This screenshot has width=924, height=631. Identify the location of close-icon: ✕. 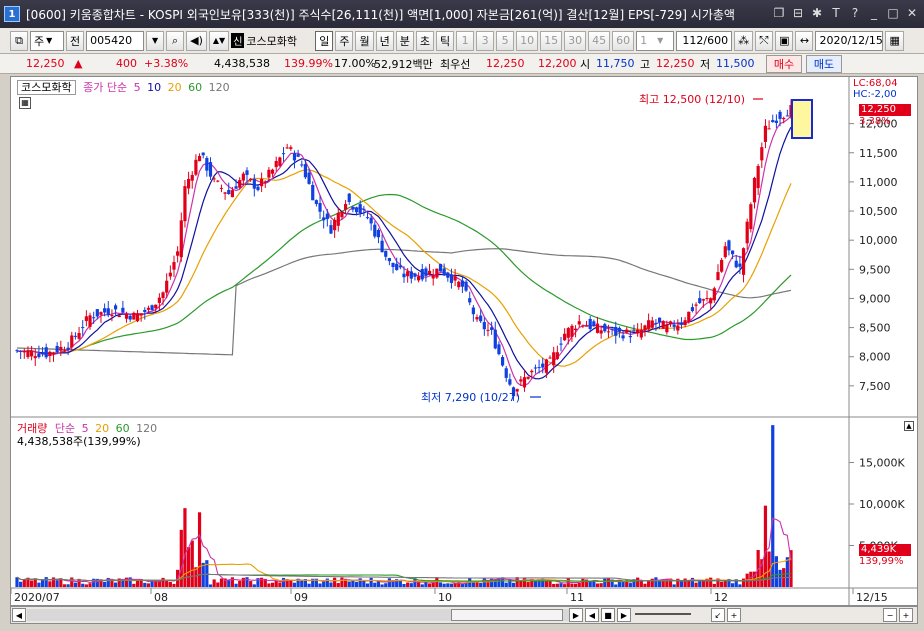
(912, 13).